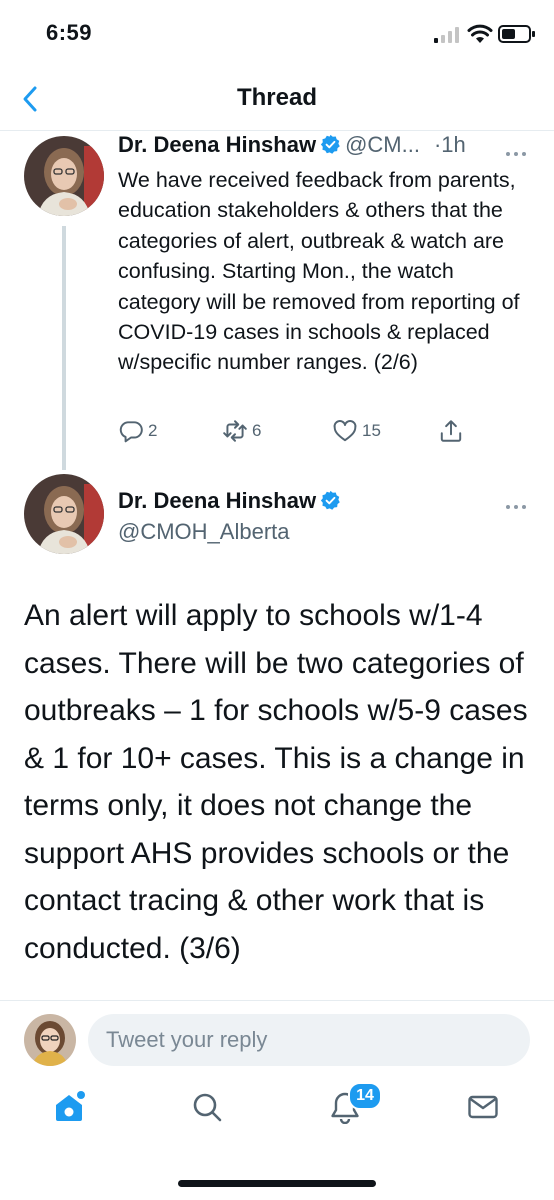 Image resolution: width=554 pixels, height=1200 pixels. Describe the element at coordinates (446, 35) in the screenshot. I see `signal-icon` at that location.